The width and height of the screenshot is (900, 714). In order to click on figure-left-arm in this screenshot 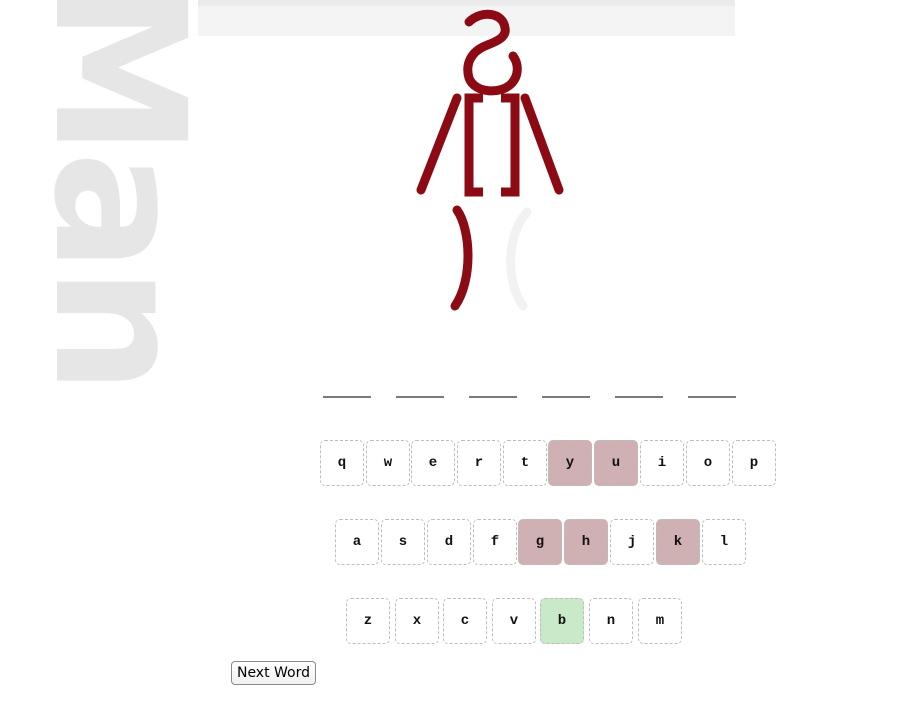, I will do `click(439, 144)`.